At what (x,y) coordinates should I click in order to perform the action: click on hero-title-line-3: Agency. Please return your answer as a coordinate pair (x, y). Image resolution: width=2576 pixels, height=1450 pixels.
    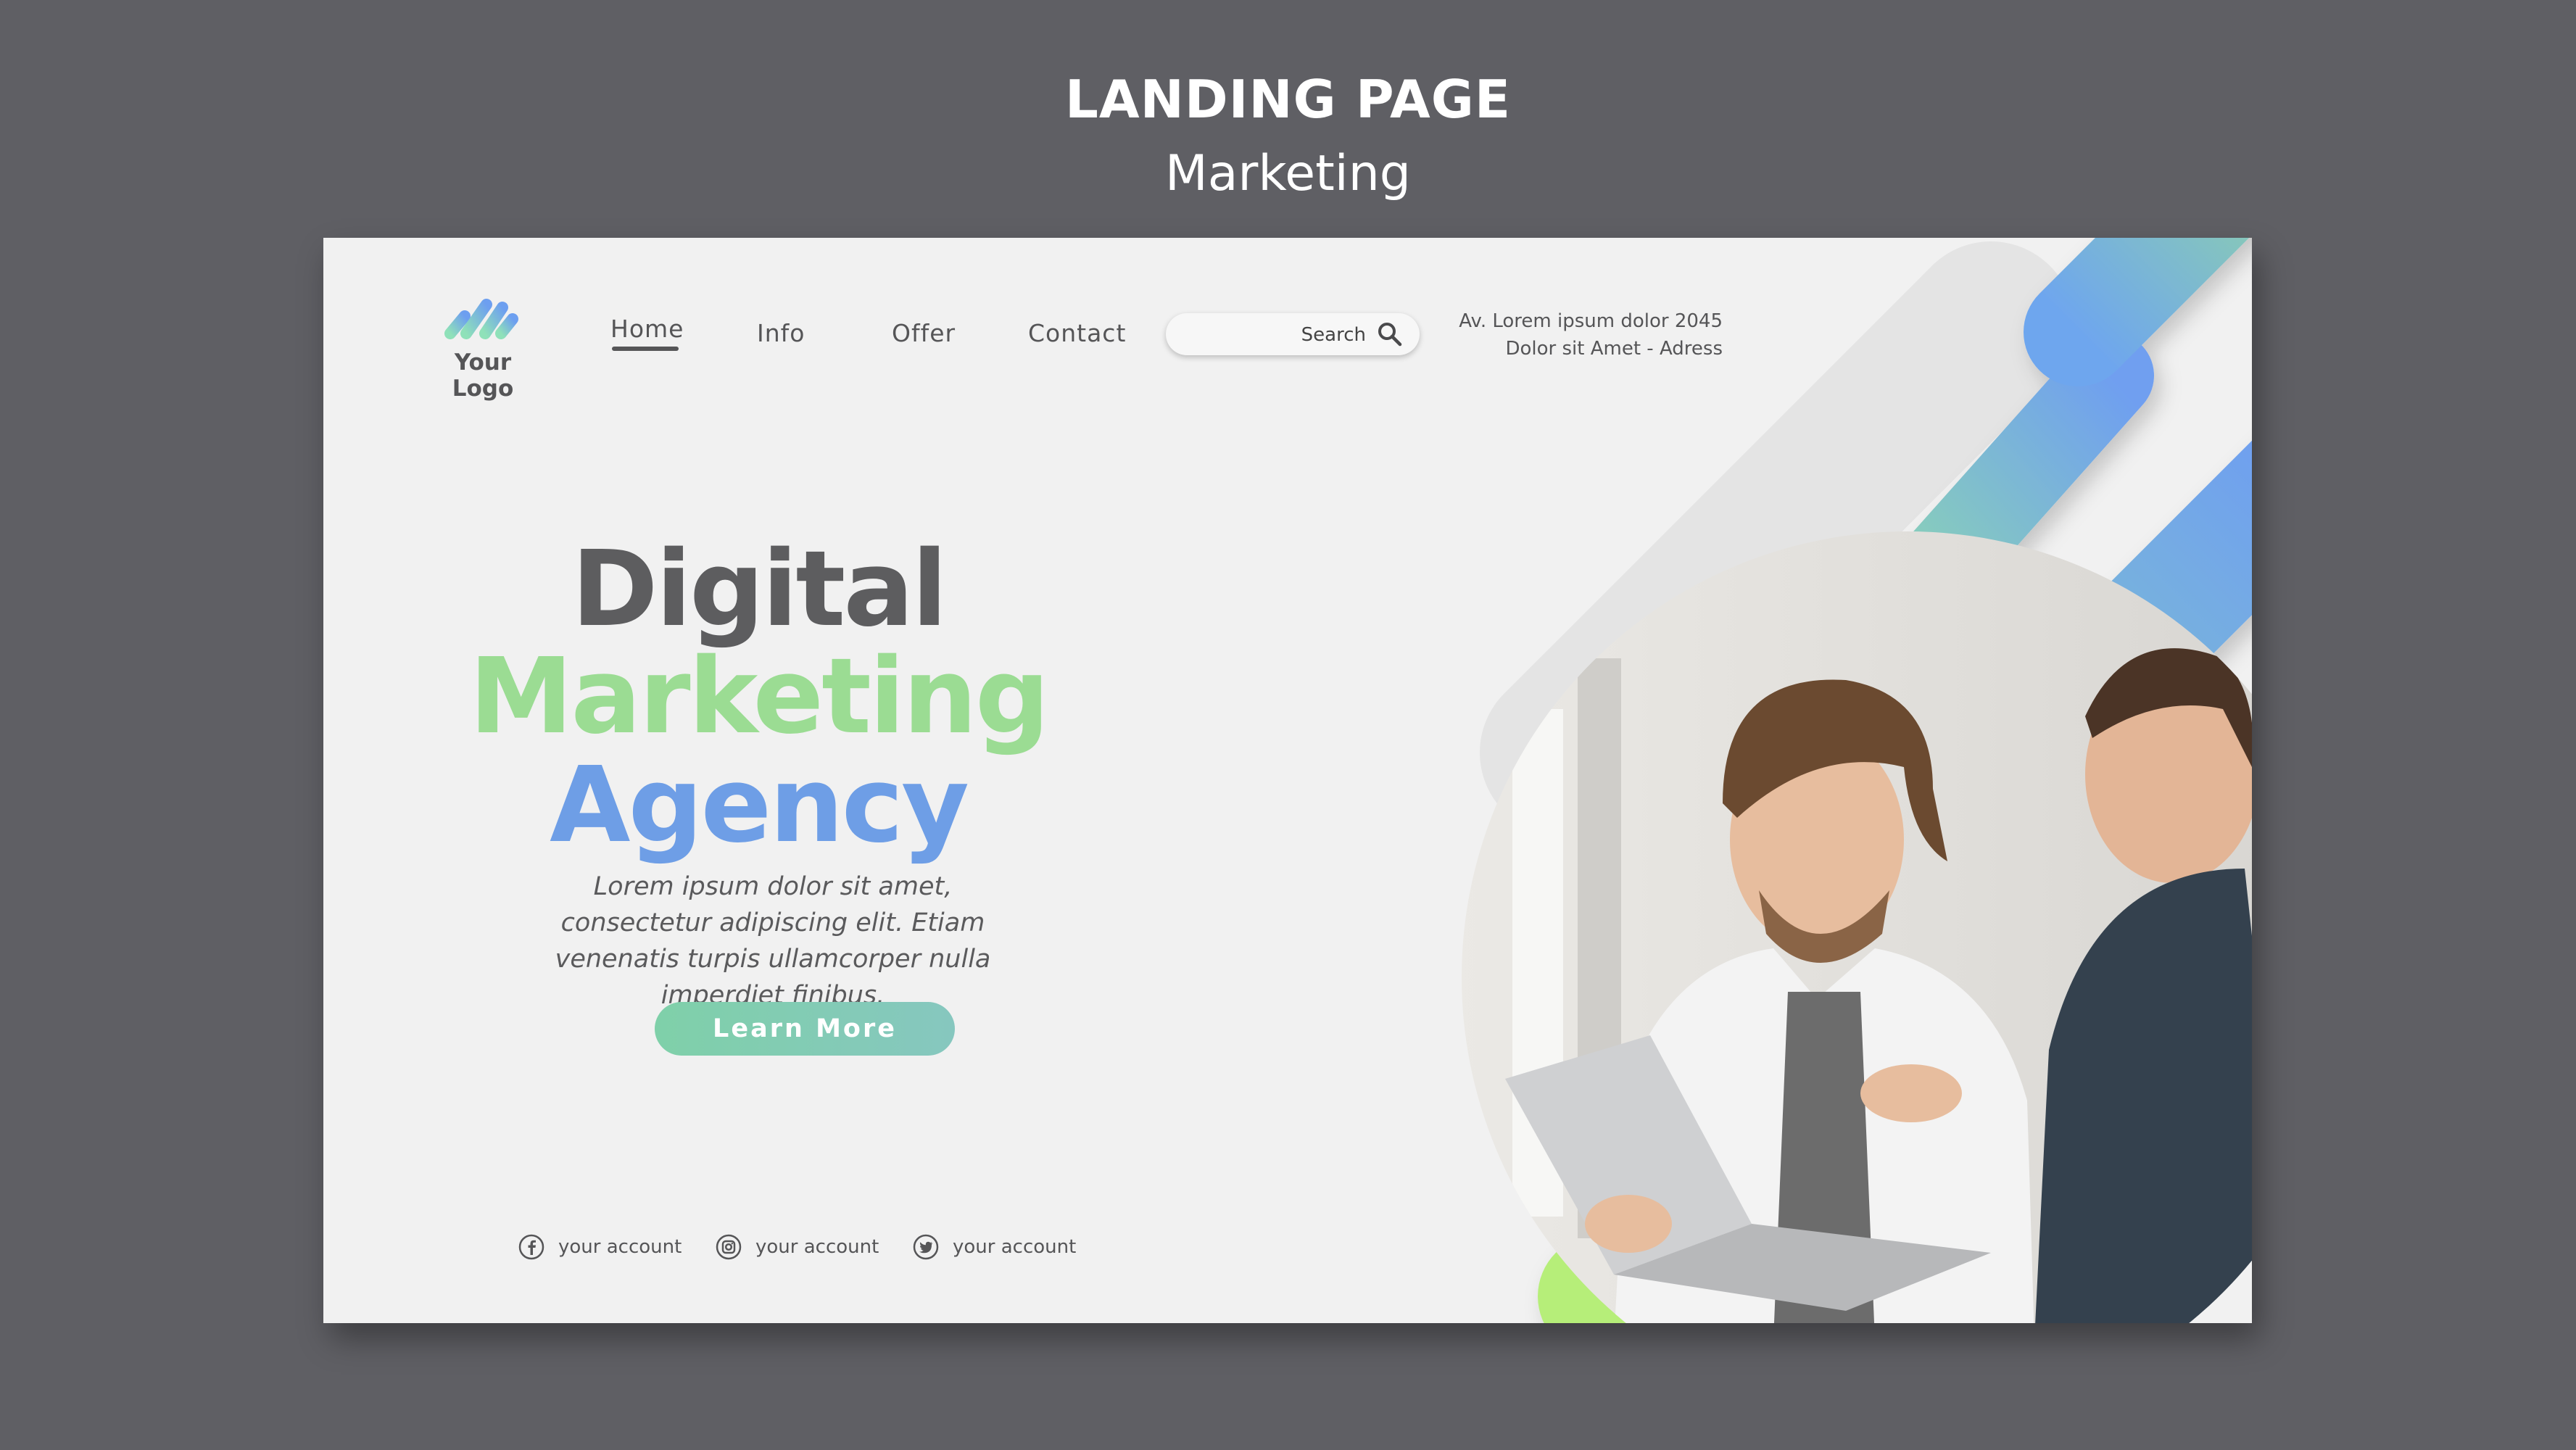
    Looking at the image, I should click on (760, 805).